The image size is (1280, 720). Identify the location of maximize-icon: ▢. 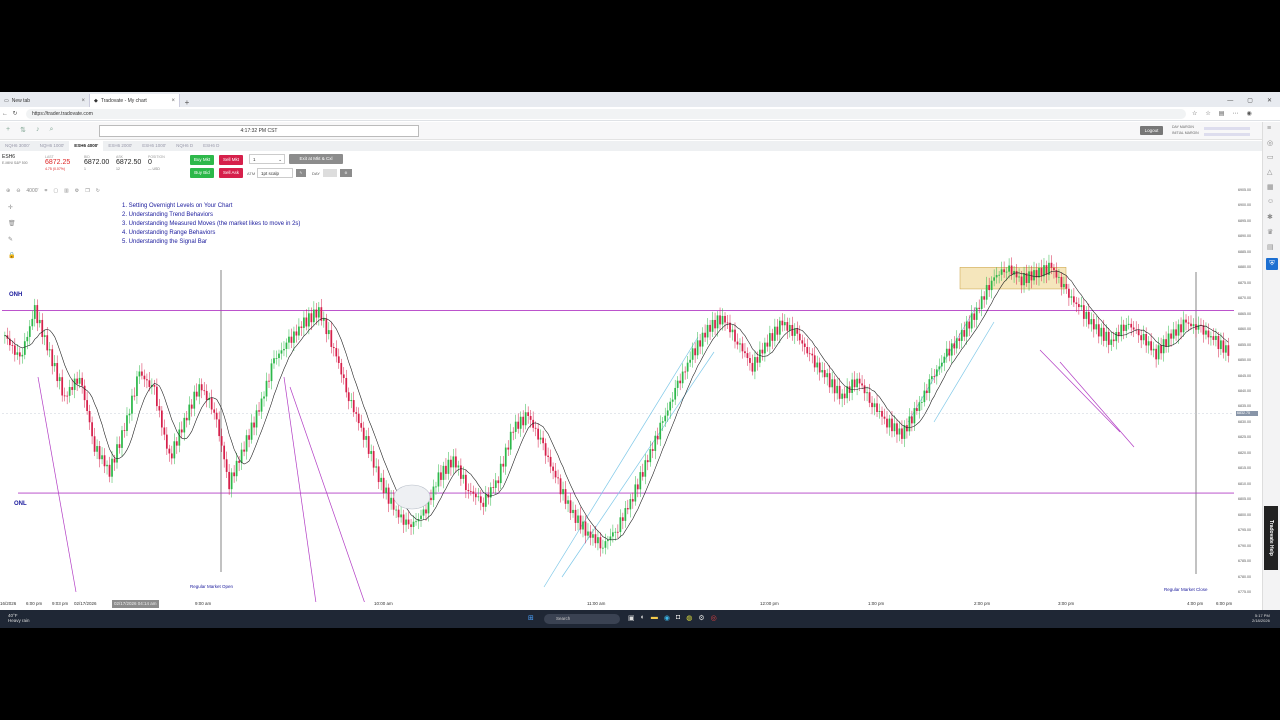
(1250, 100).